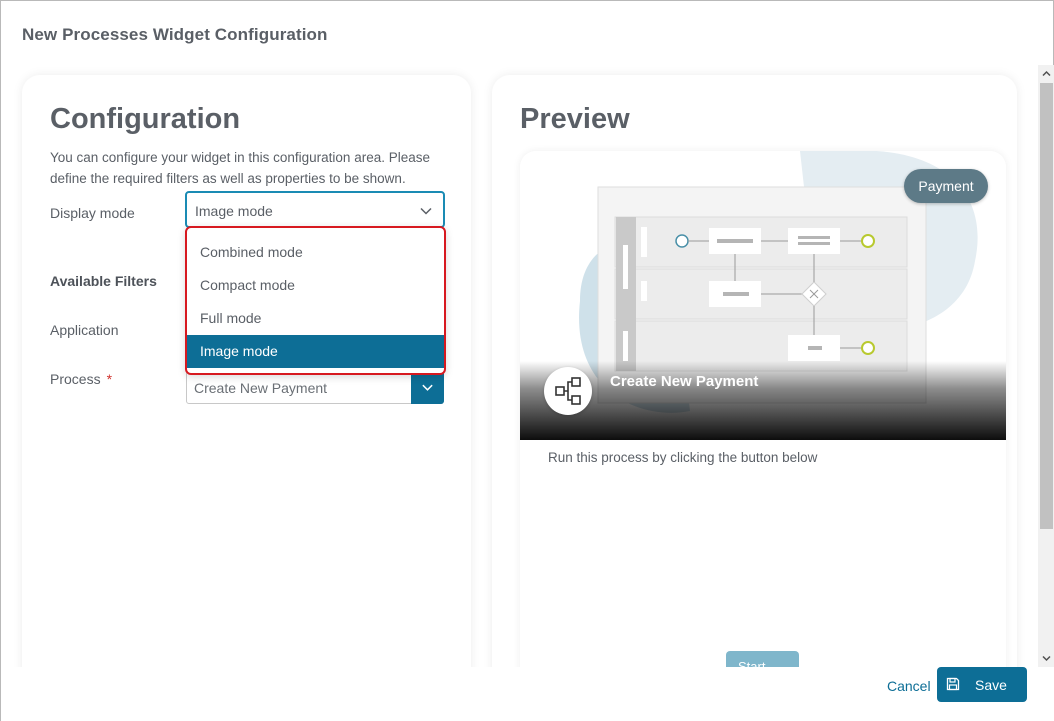 The width and height of the screenshot is (1054, 721). What do you see at coordinates (991, 685) in the screenshot?
I see `save-button-label: Save` at bounding box center [991, 685].